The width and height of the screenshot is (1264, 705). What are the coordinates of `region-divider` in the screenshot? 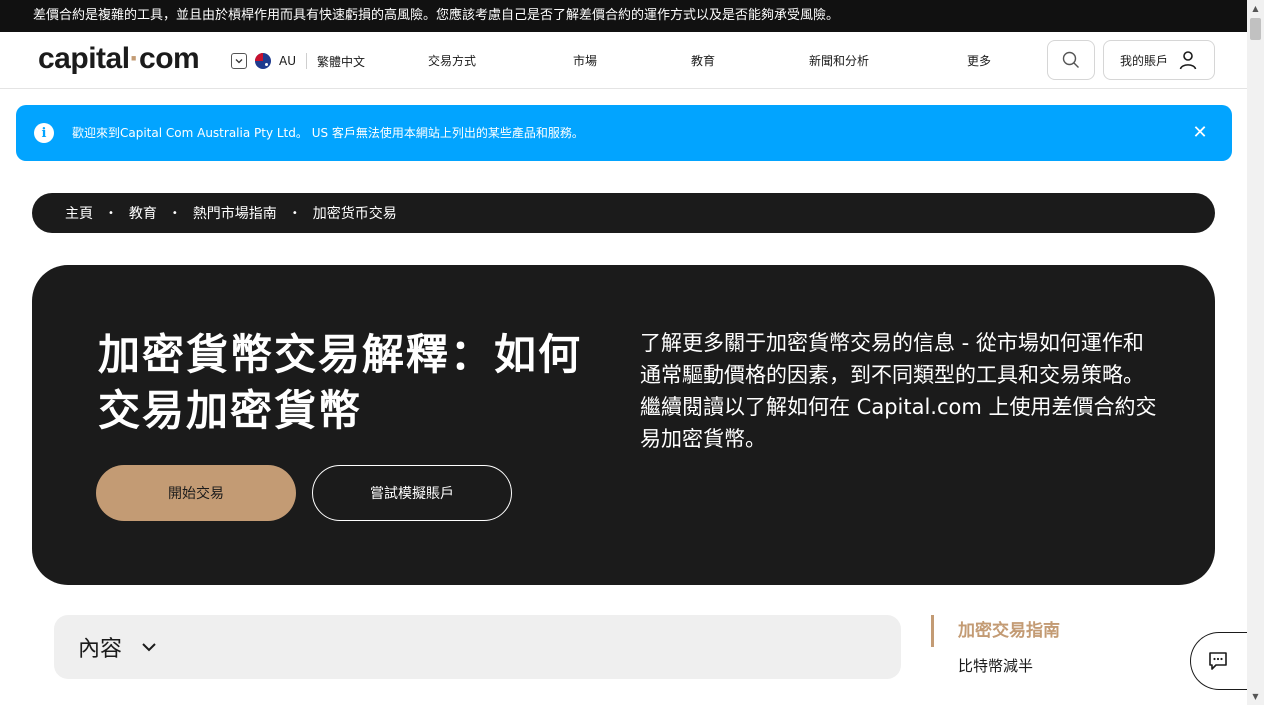 It's located at (306, 61).